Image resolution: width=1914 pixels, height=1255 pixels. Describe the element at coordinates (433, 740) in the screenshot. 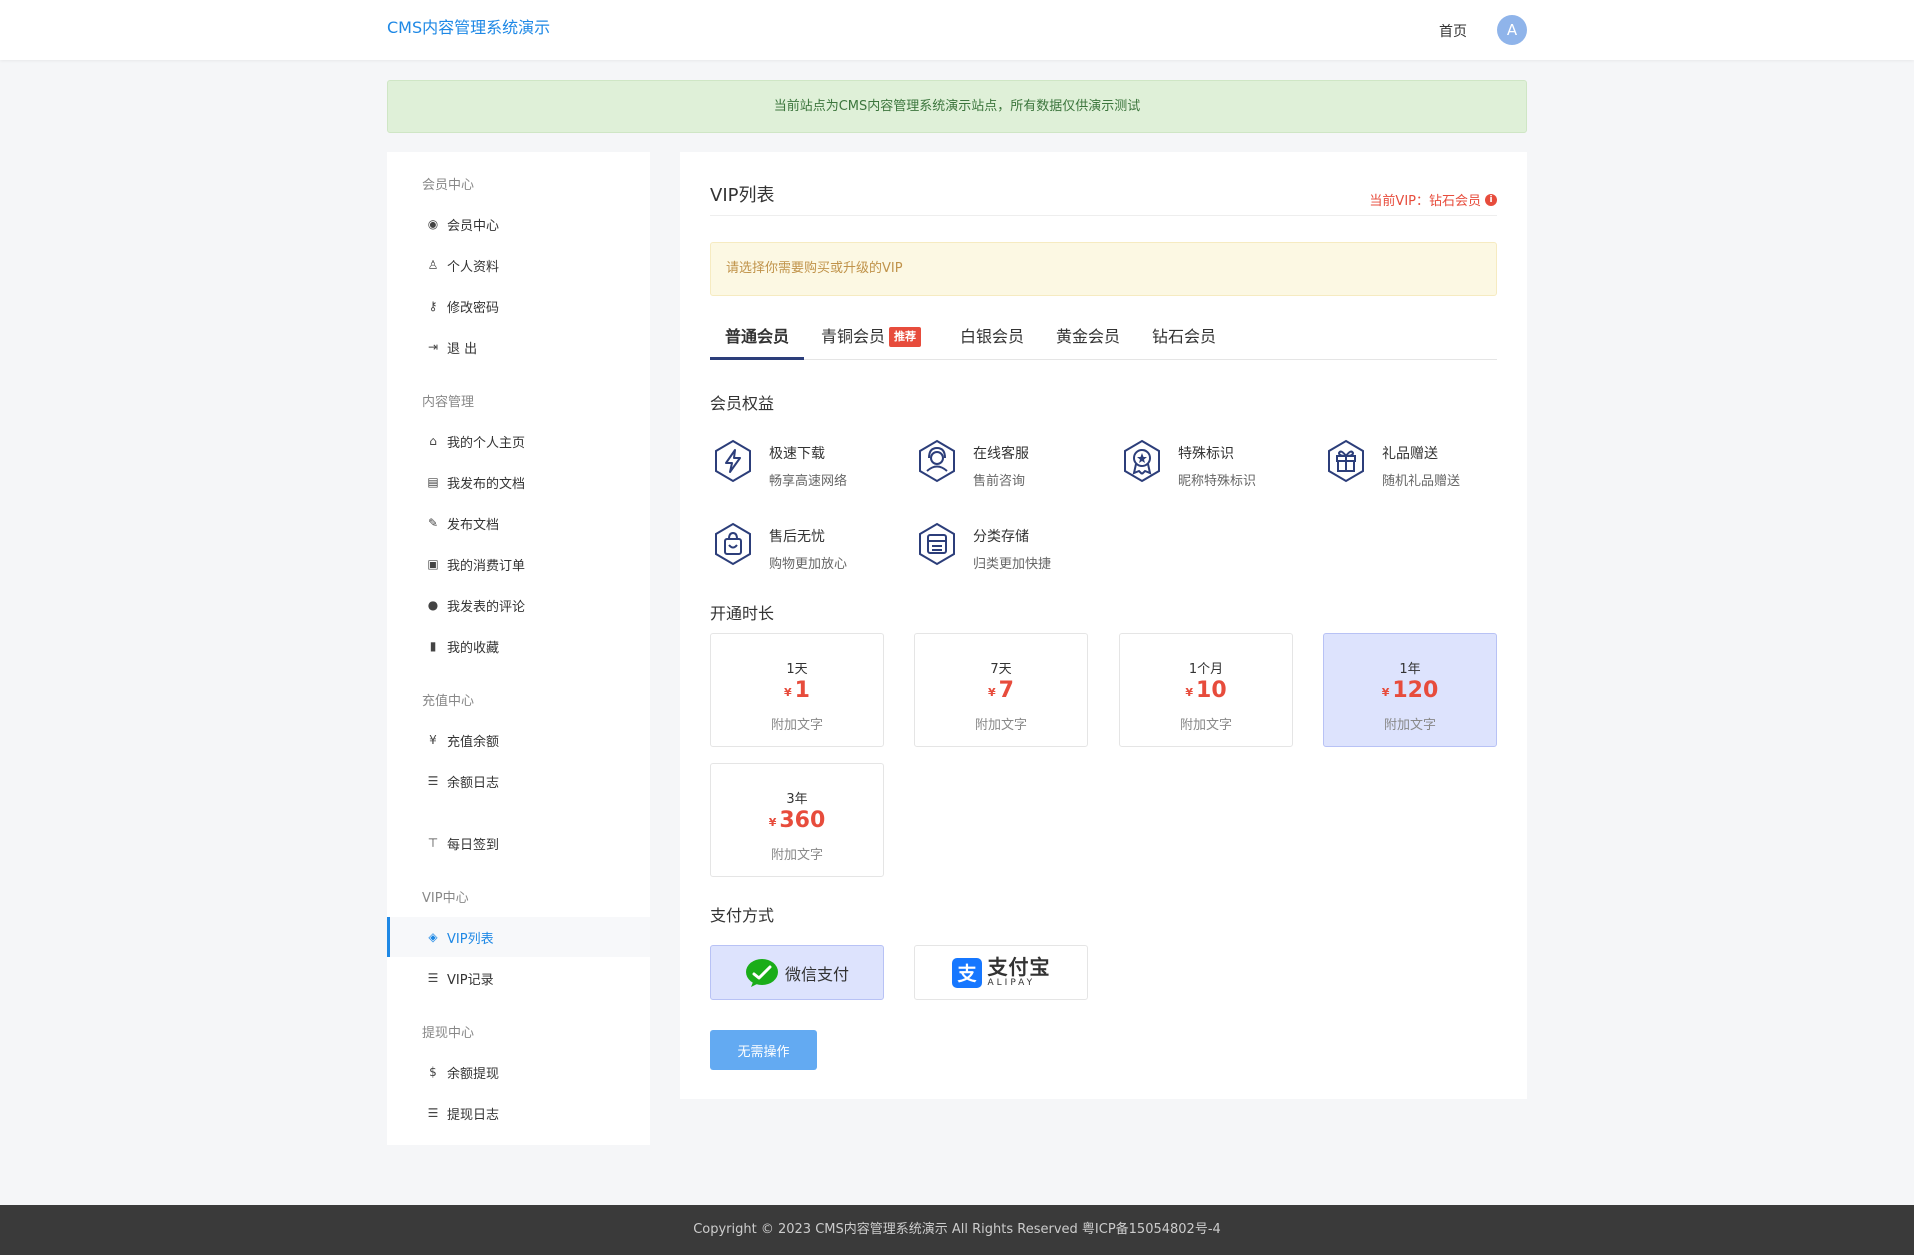

I see `yen-icon: ¥` at that location.